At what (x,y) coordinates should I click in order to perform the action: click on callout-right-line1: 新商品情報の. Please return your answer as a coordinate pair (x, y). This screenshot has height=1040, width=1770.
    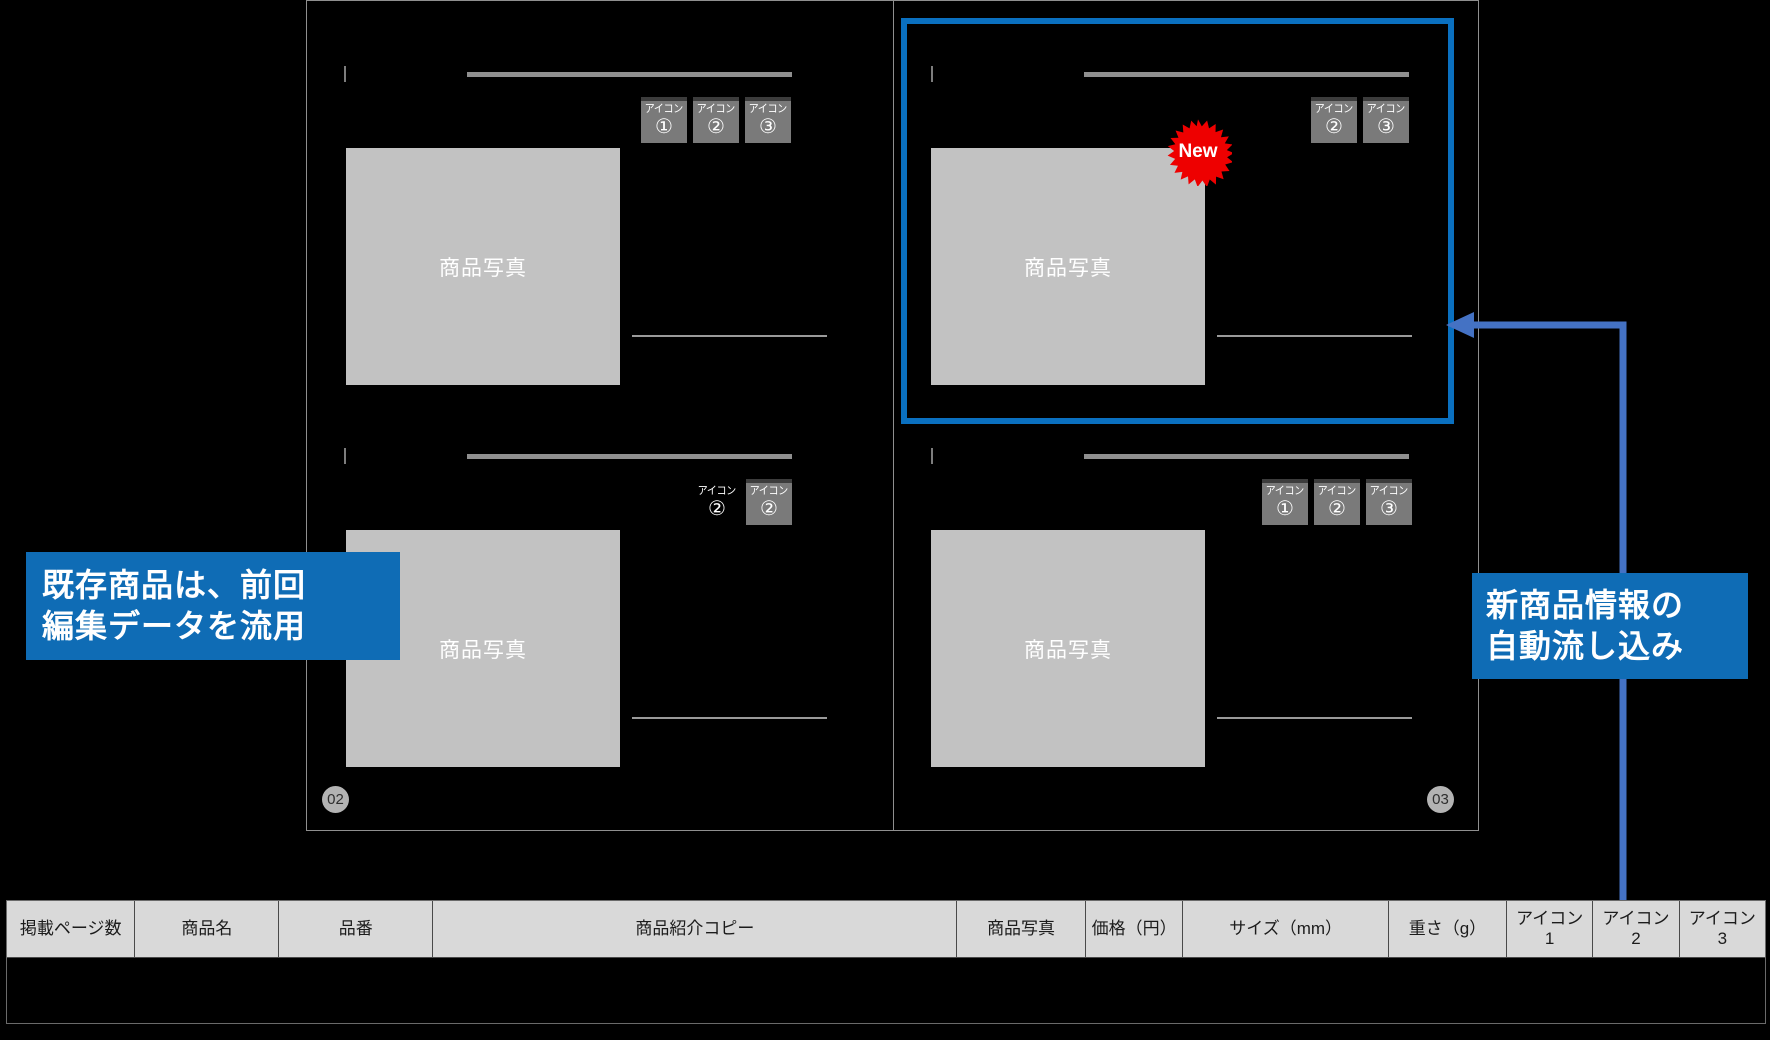
    Looking at the image, I should click on (1585, 605).